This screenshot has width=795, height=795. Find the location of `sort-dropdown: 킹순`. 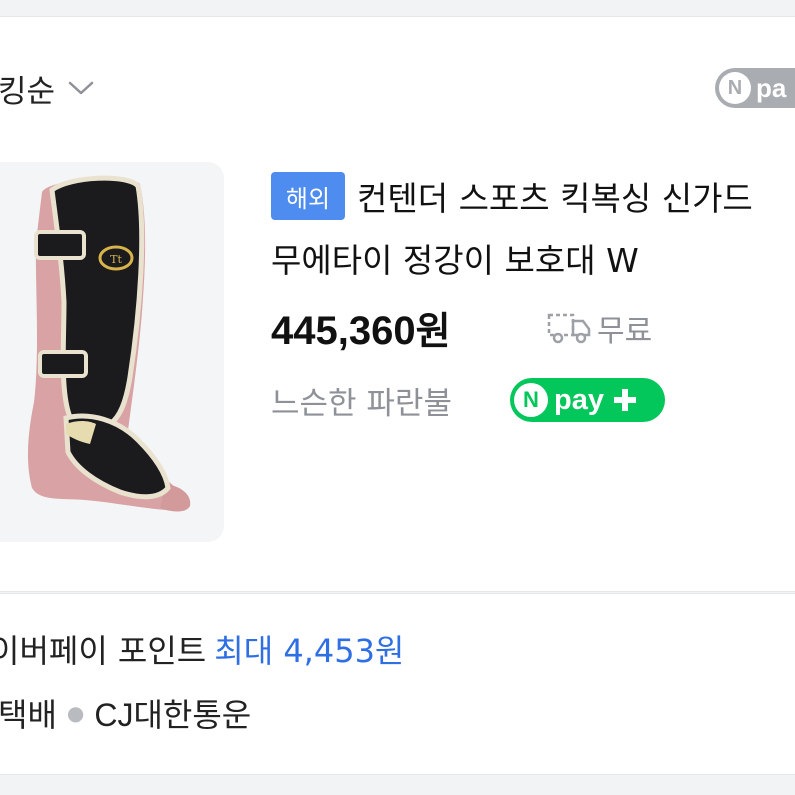

sort-dropdown: 킹순 is located at coordinates (47, 88).